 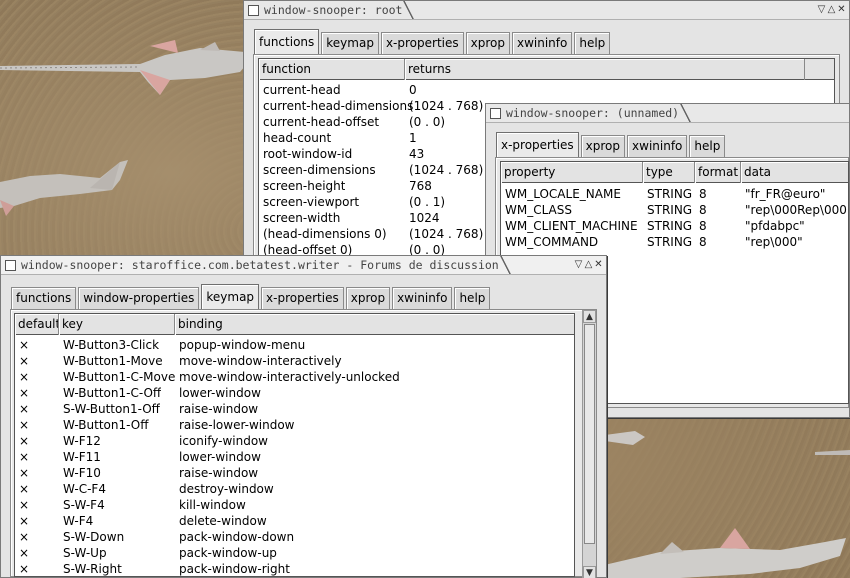 I want to click on key-cell: W-F12, so click(x=82, y=441).